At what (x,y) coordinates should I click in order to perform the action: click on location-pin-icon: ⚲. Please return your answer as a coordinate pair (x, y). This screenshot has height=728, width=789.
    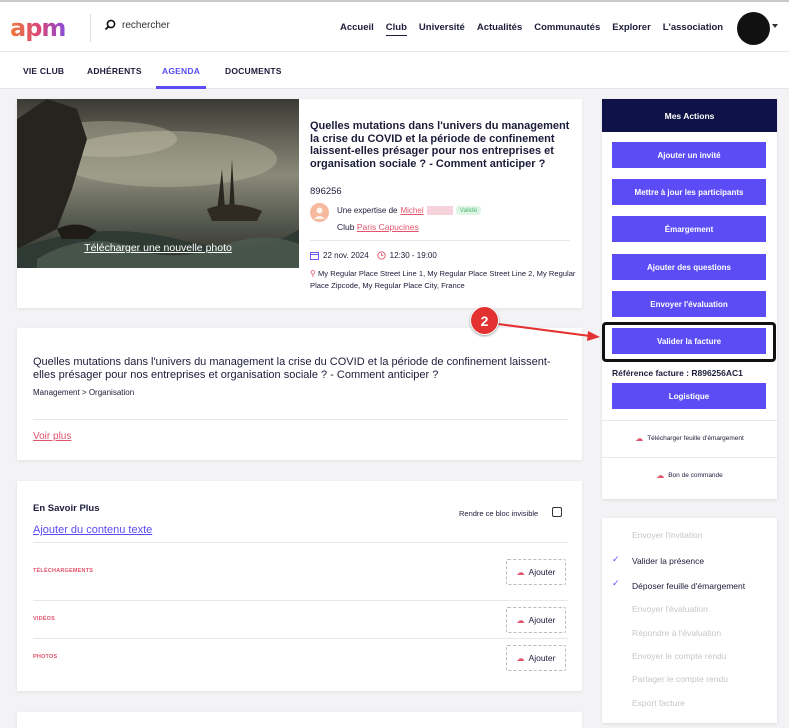
    Looking at the image, I should click on (313, 273).